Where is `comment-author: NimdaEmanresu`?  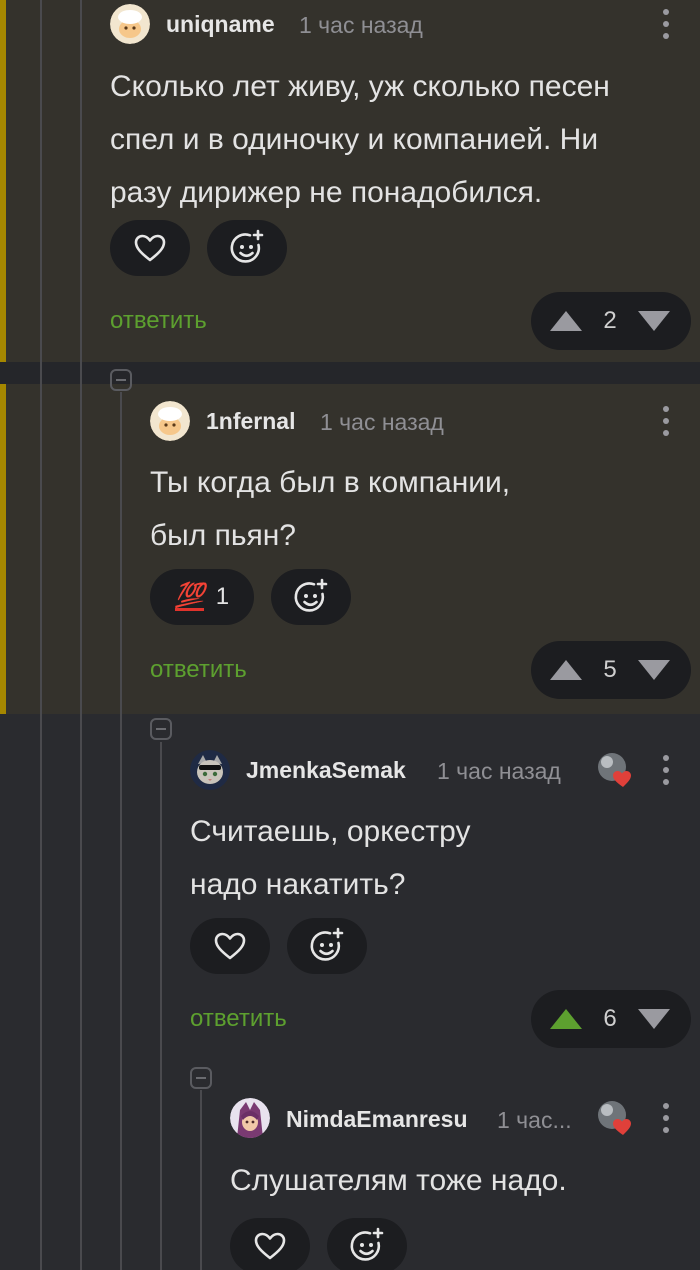
comment-author: NimdaEmanresu is located at coordinates (377, 1119).